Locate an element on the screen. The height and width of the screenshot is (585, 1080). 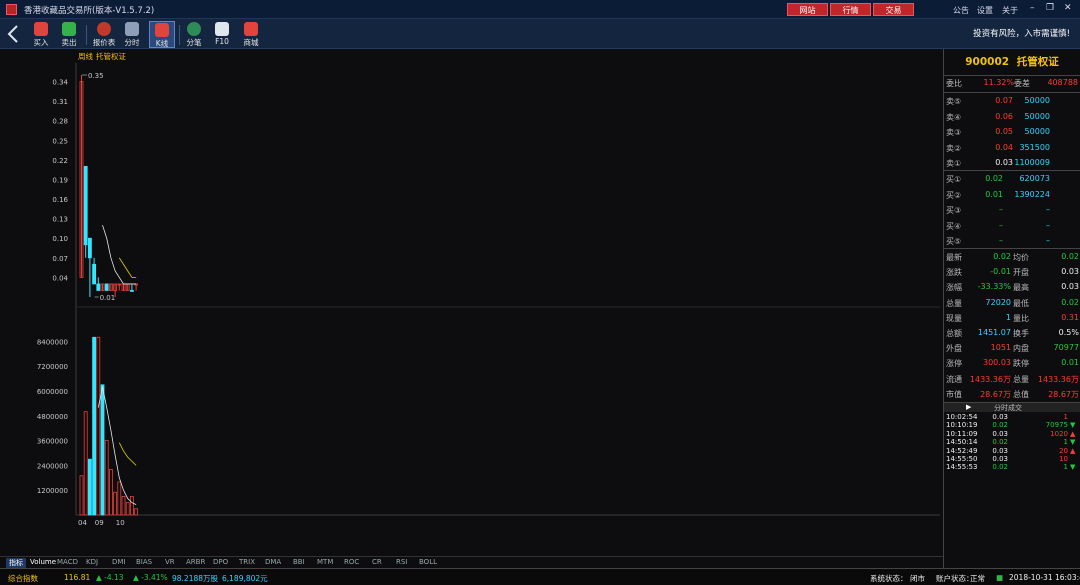
indicator-tab-bias: BIAS is located at coordinates (144, 562).